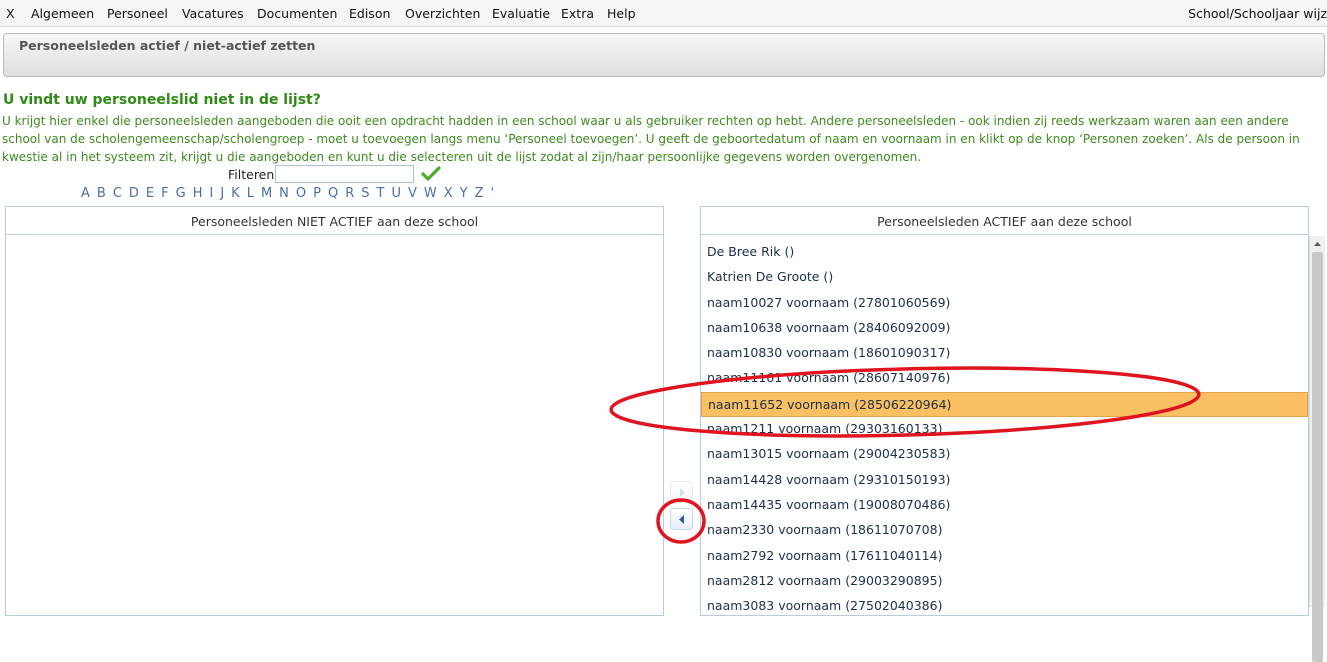 The width and height of the screenshot is (1327, 662). I want to click on alphabet-letter: F, so click(164, 193).